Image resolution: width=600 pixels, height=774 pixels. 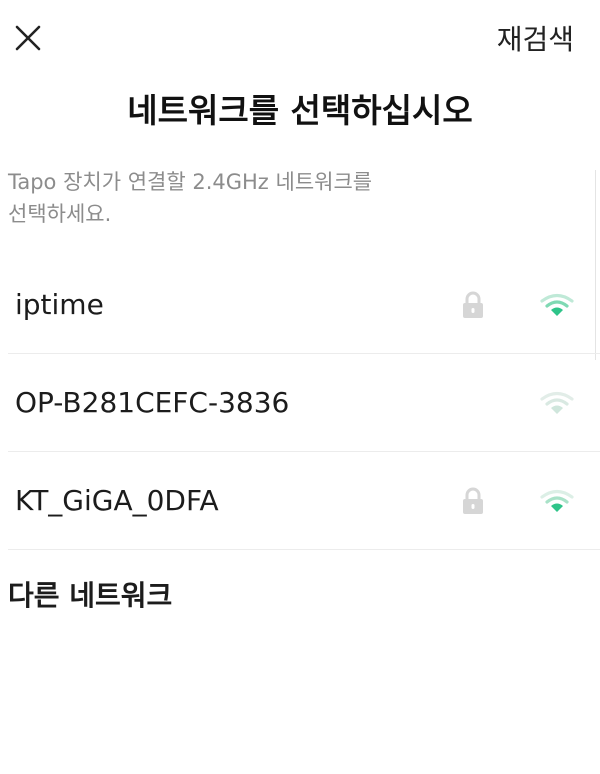 What do you see at coordinates (304, 501) in the screenshot?
I see `network-row-kt-giga-0dfa: KT_GiGA_0DFA` at bounding box center [304, 501].